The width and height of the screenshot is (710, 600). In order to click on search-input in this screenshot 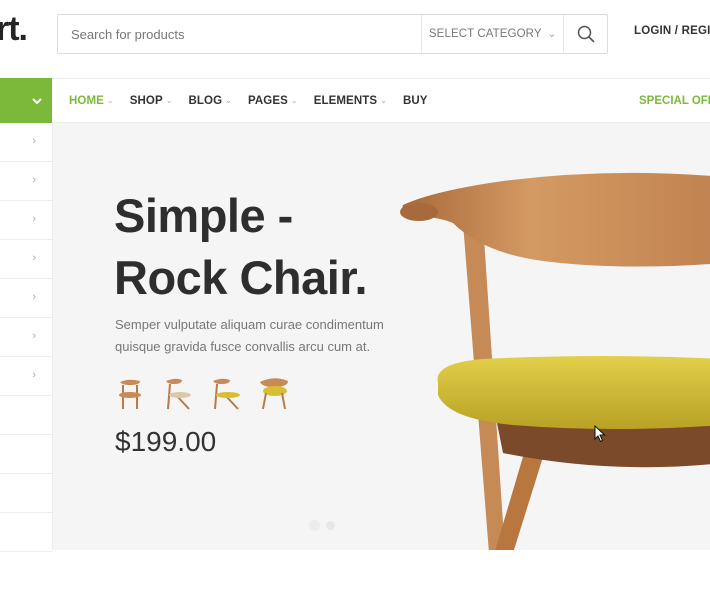, I will do `click(239, 34)`.